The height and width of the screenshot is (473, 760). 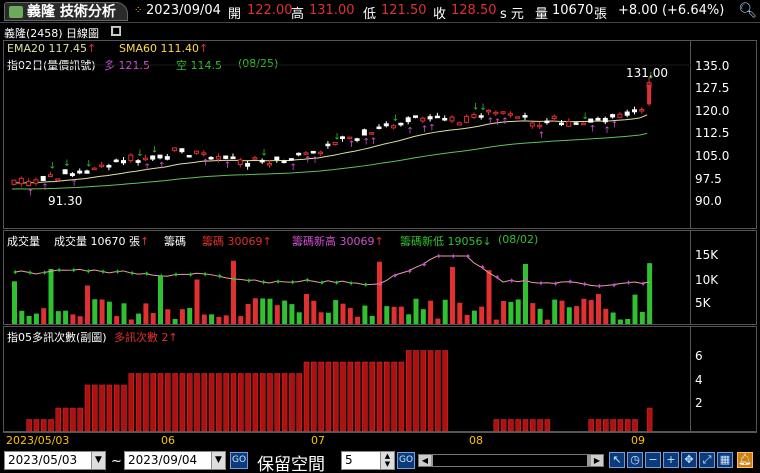 What do you see at coordinates (175, 460) in the screenshot?
I see `end-date-select: 2023/09/04 ▼` at bounding box center [175, 460].